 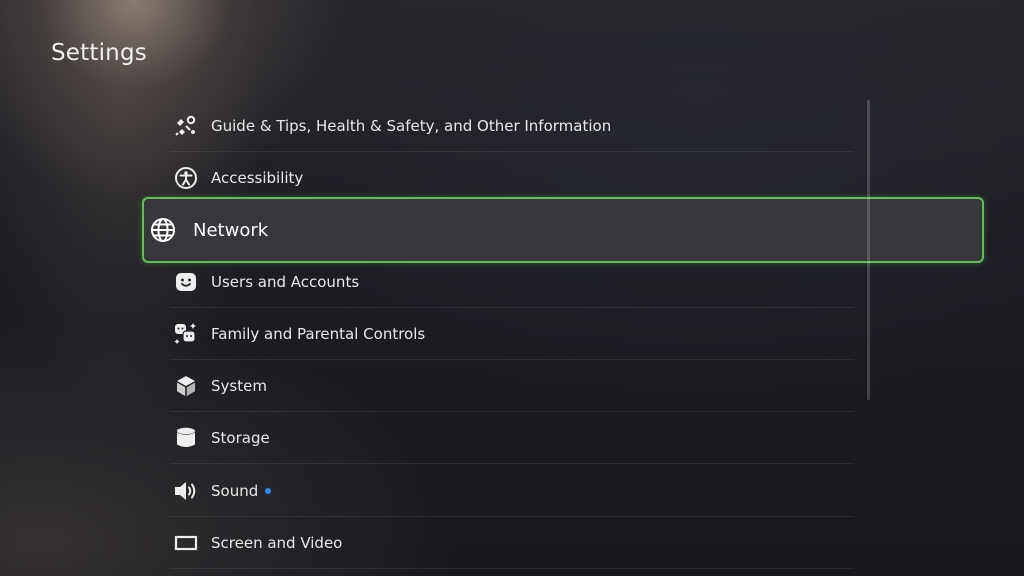 What do you see at coordinates (186, 178) in the screenshot?
I see `accessibility-icon` at bounding box center [186, 178].